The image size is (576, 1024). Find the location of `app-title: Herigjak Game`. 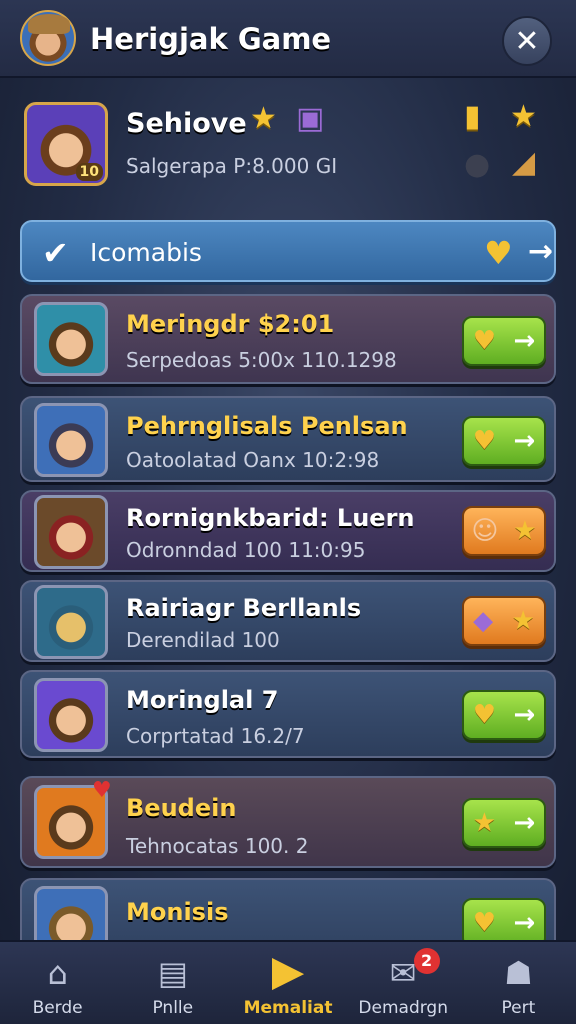

app-title: Herigjak Game is located at coordinates (211, 39).